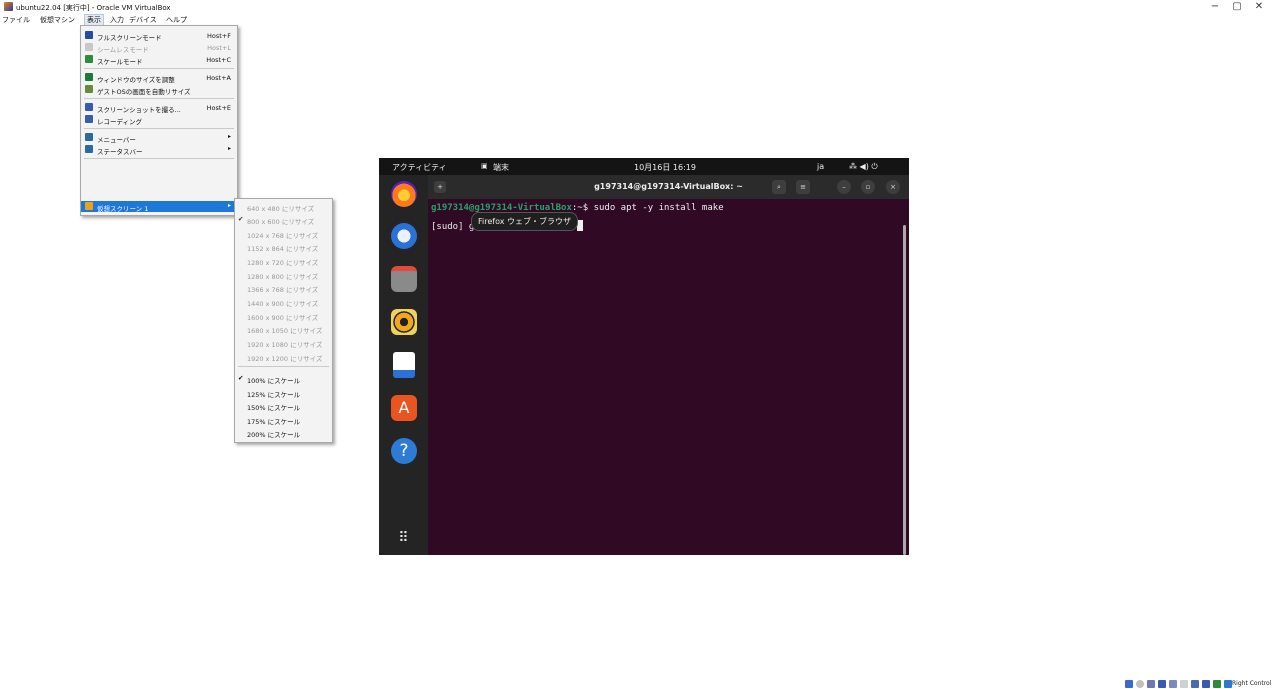 The image size is (1276, 689). I want to click on host-key-label: Right Control, so click(1252, 683).